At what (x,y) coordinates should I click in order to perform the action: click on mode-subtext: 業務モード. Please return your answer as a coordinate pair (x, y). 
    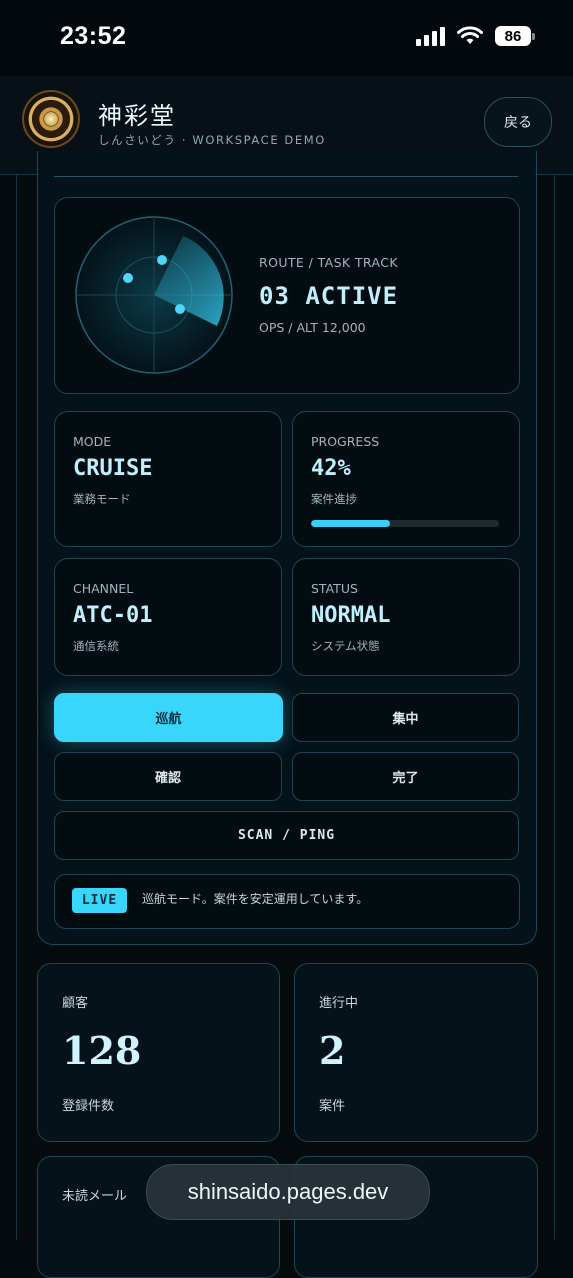
    Looking at the image, I should click on (102, 499).